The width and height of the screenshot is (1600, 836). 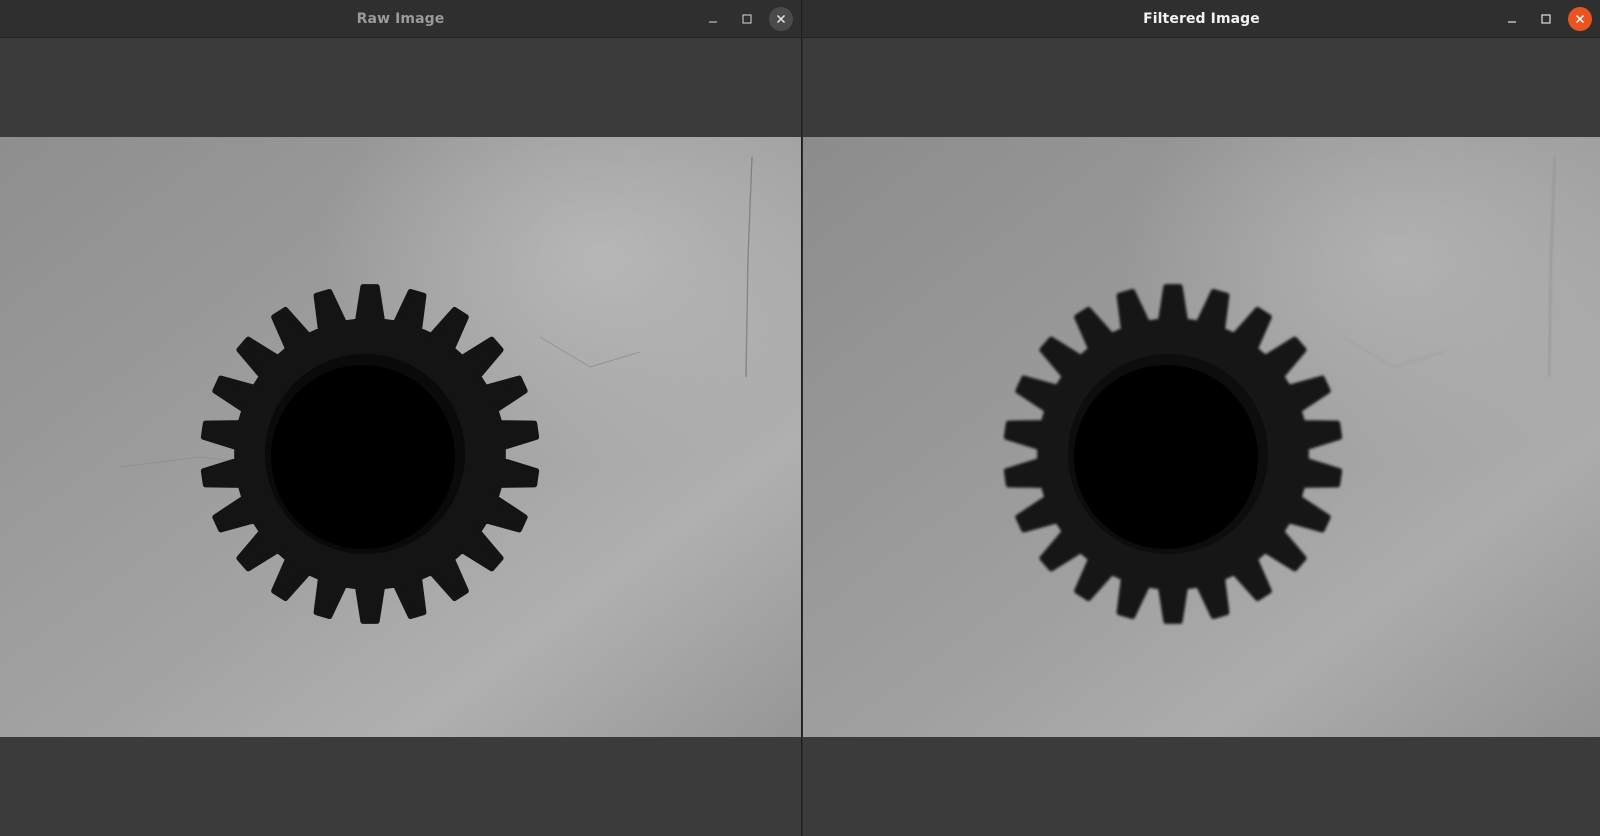 I want to click on window-title: Filtered Image, so click(x=1201, y=18).